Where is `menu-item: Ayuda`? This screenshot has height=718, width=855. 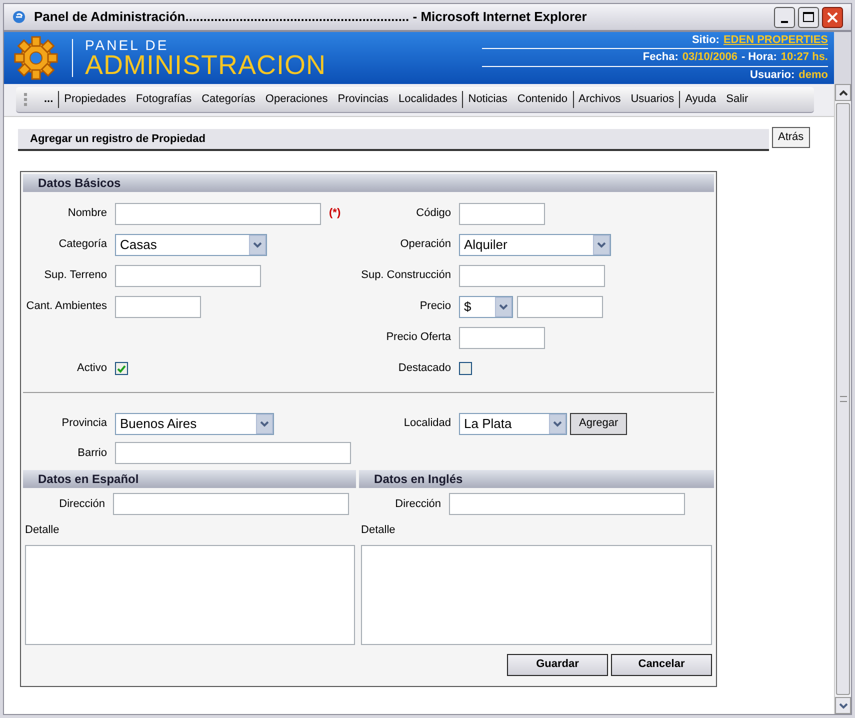
menu-item: Ayuda is located at coordinates (700, 99).